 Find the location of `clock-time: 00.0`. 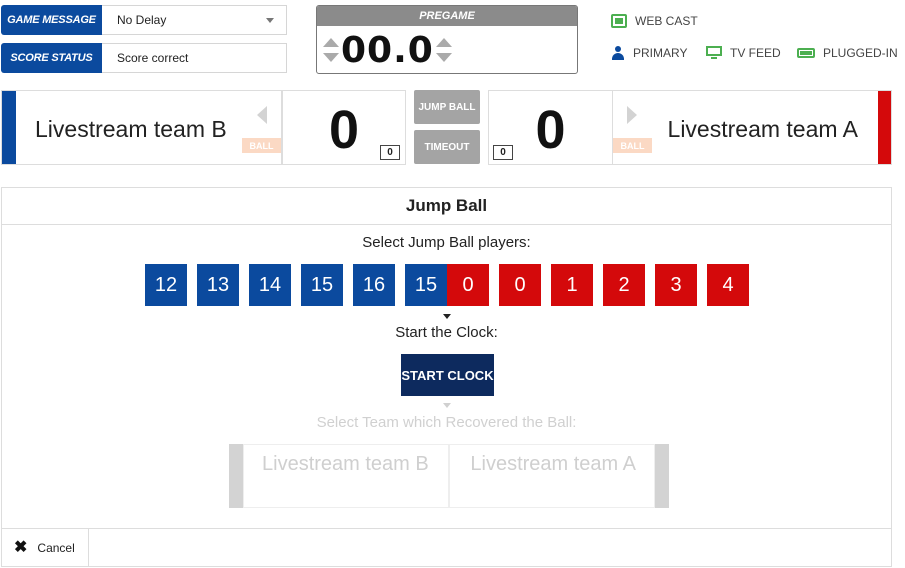

clock-time: 00.0 is located at coordinates (387, 50).